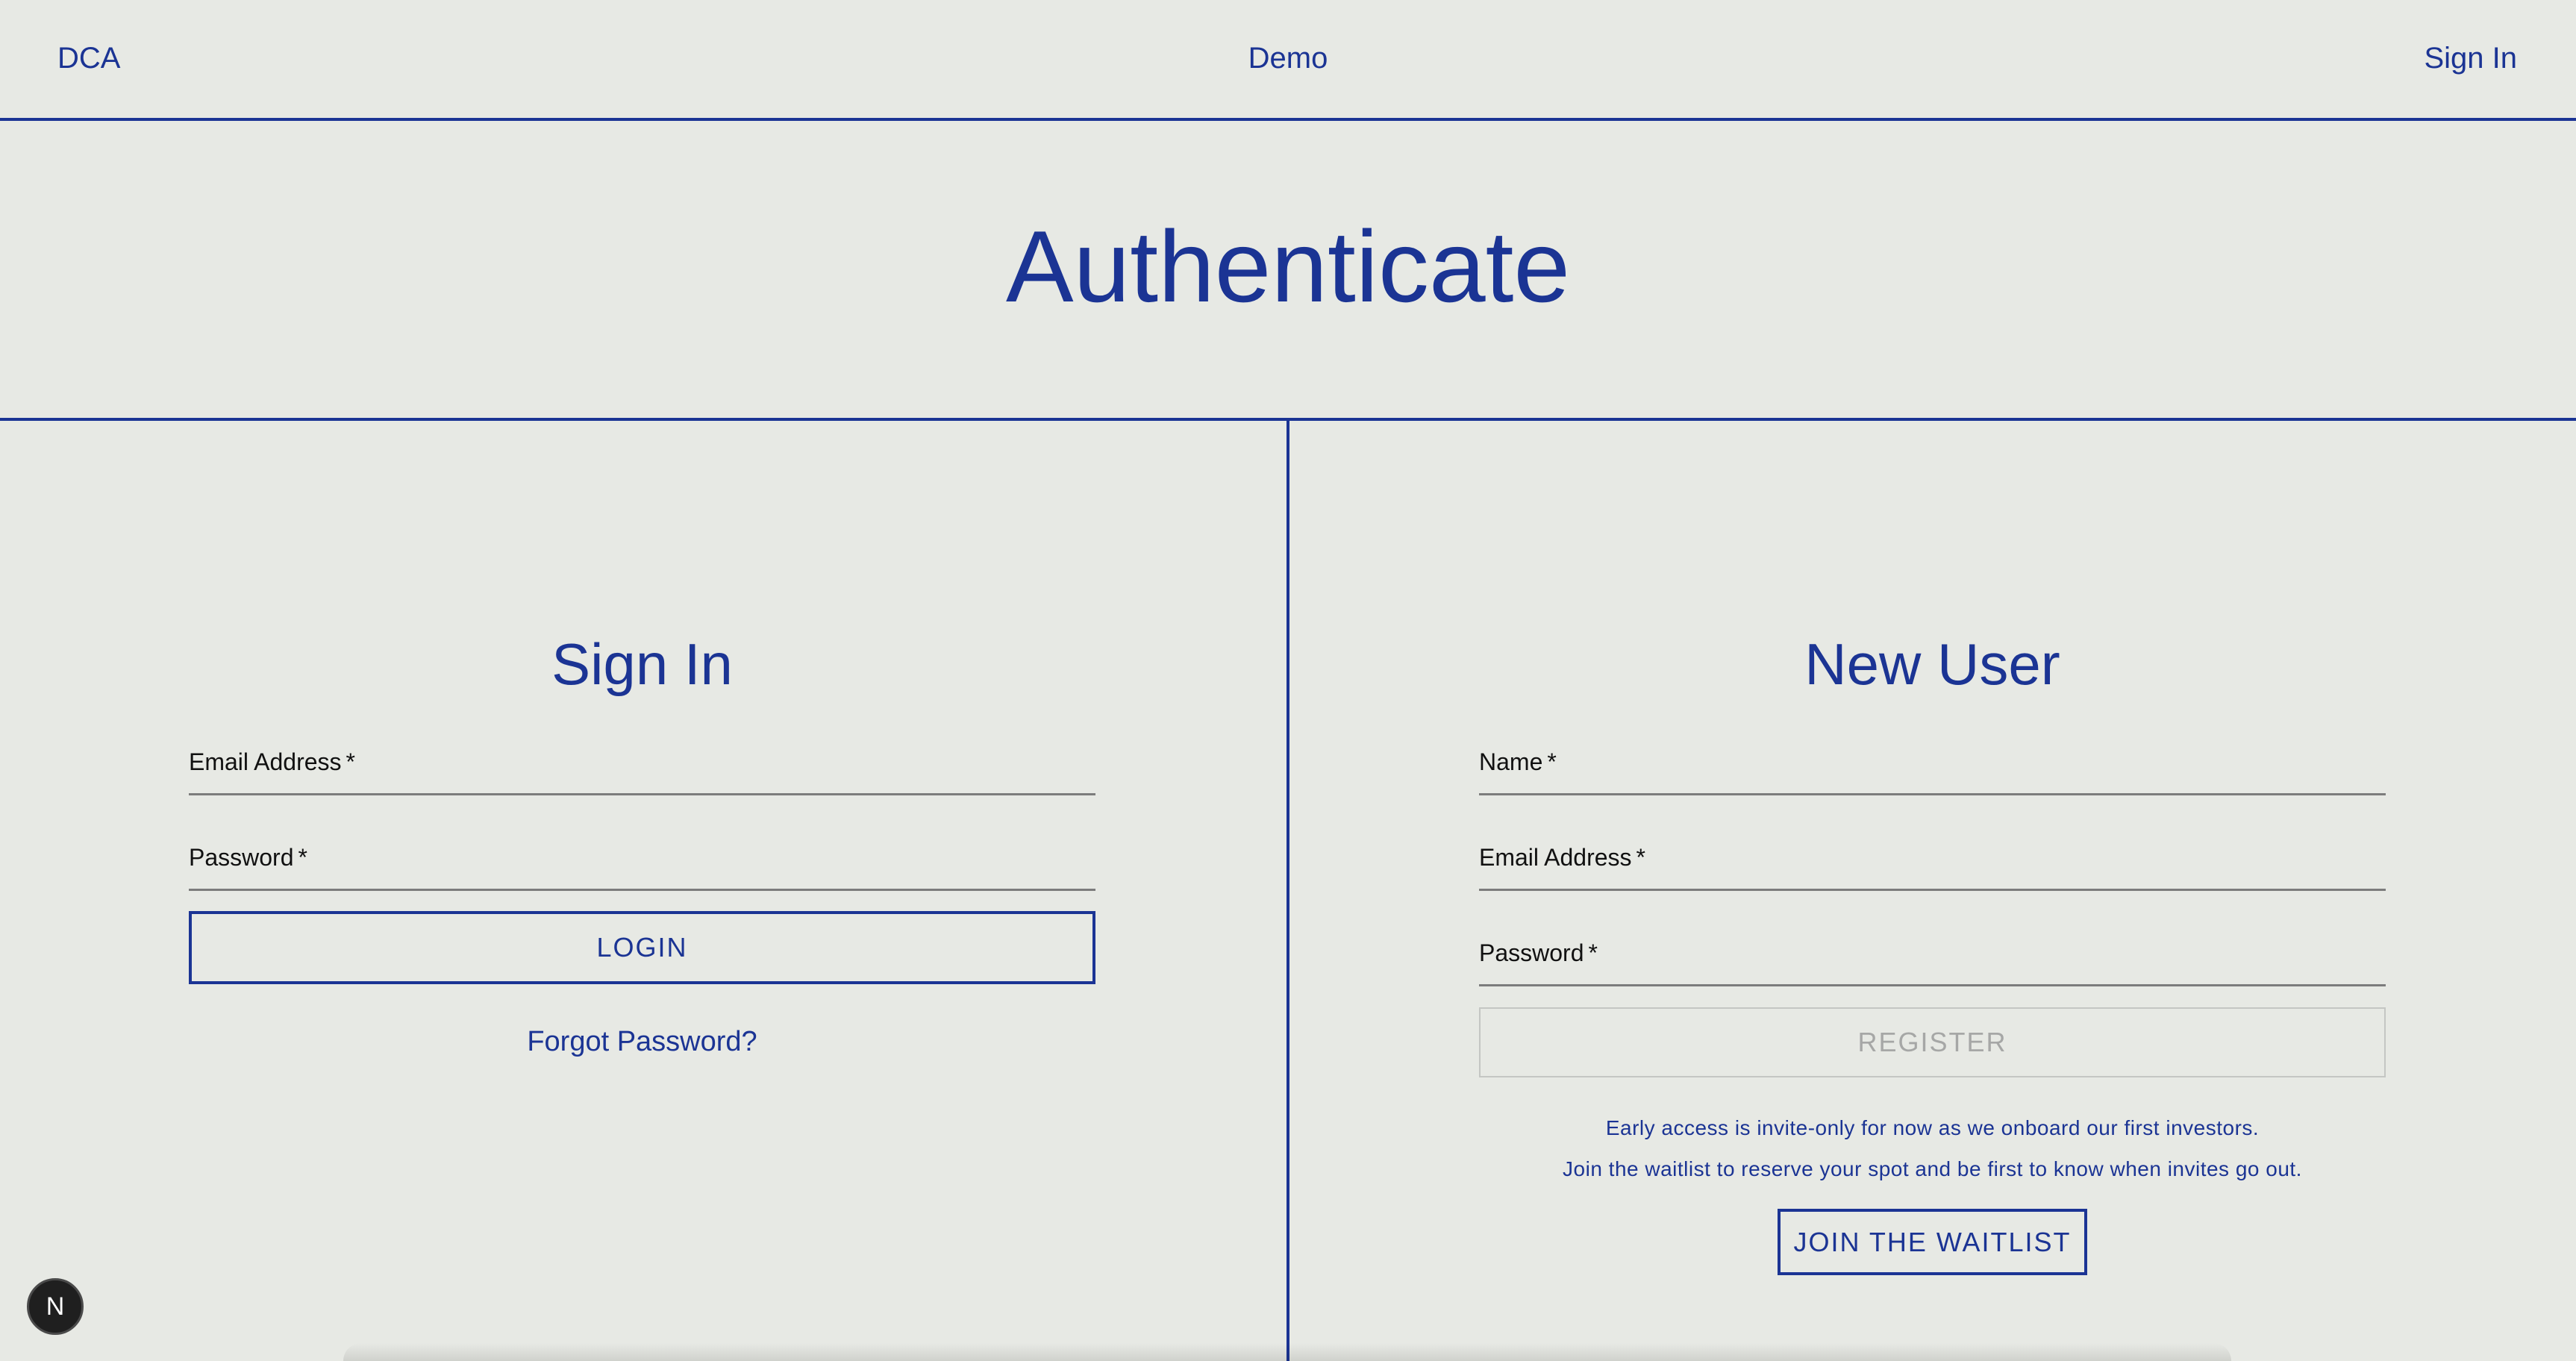  What do you see at coordinates (2470, 58) in the screenshot?
I see `nav-sign-in-link: Sign In` at bounding box center [2470, 58].